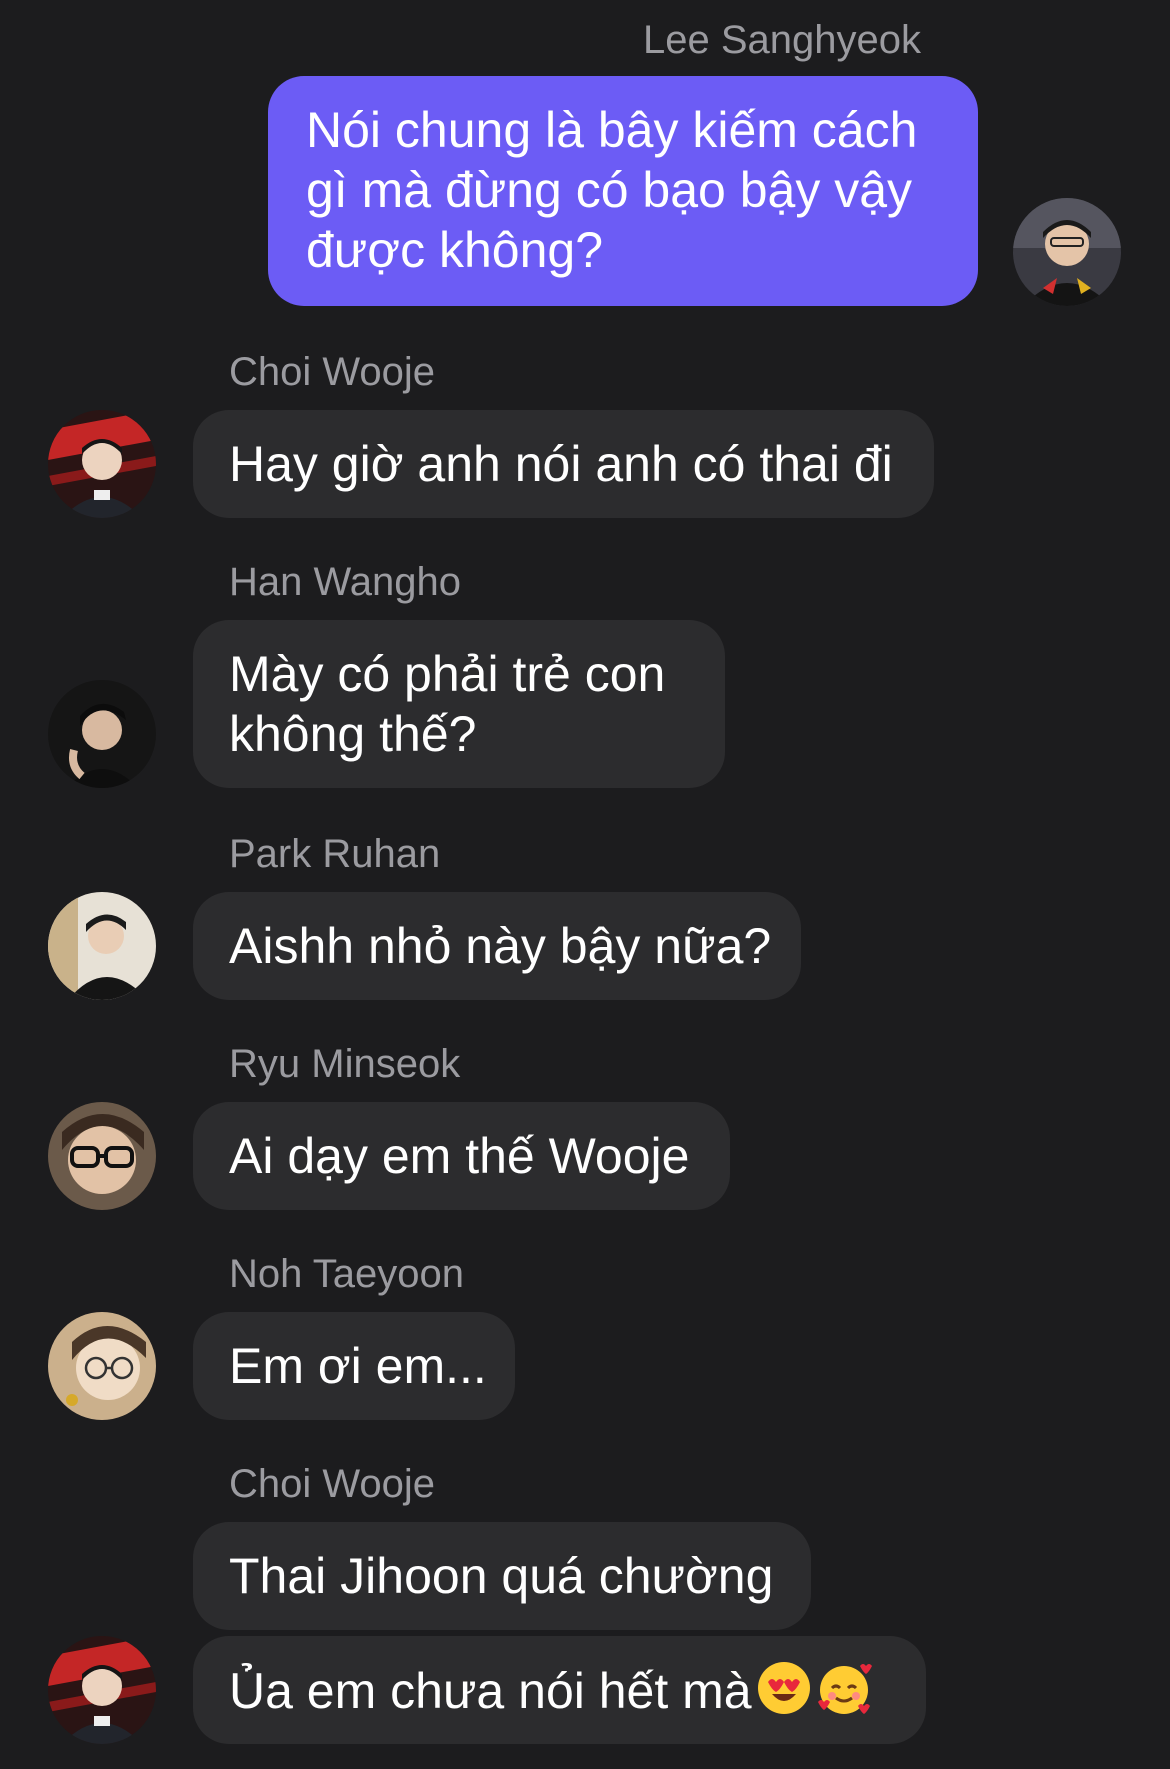 Image resolution: width=1170 pixels, height=1769 pixels. Describe the element at coordinates (345, 582) in the screenshot. I see `sender-name-han-wangho: Han Wangho` at that location.